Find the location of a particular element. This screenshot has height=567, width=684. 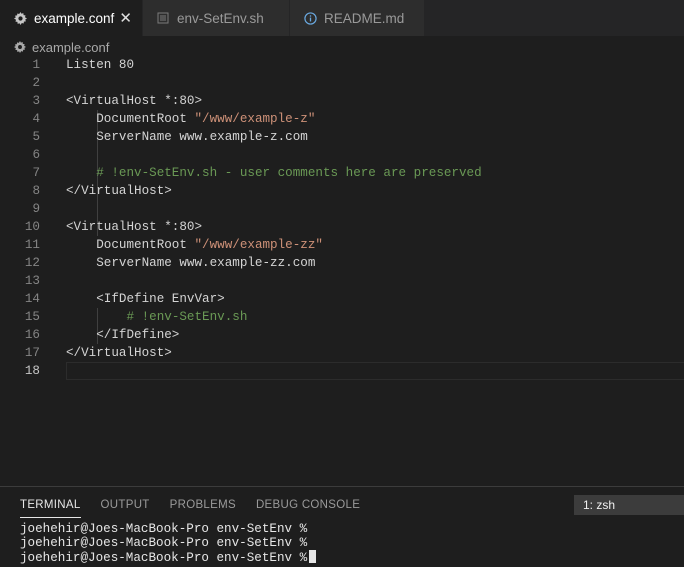

code-line: 12 ServerName www.example-zz.com is located at coordinates (342, 263).